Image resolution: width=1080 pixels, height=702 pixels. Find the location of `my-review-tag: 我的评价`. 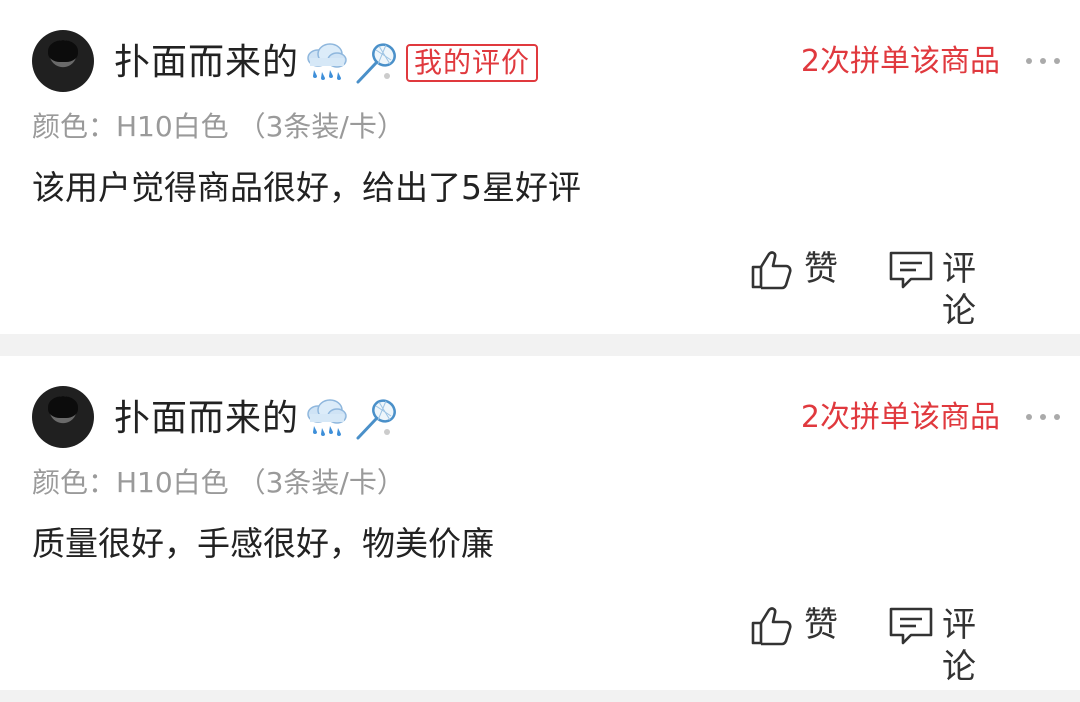

my-review-tag: 我的评价 is located at coordinates (472, 63).